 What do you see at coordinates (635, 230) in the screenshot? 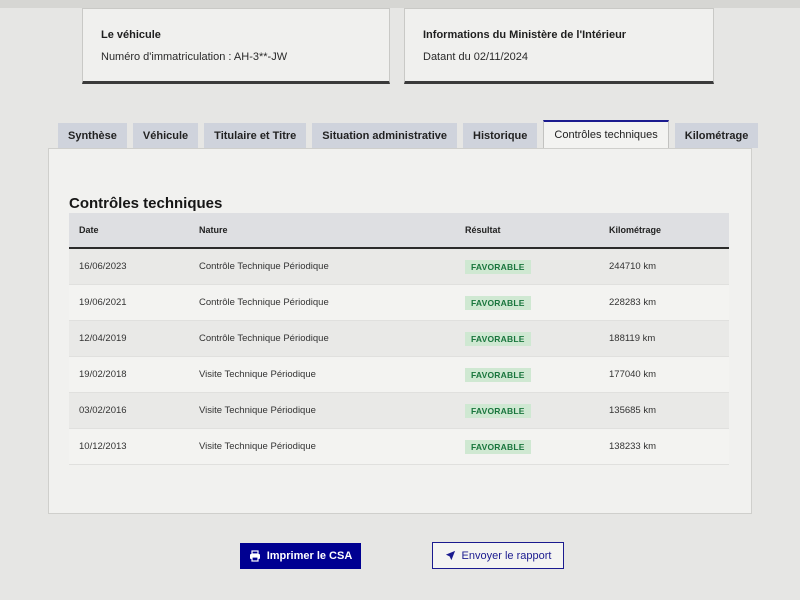
I see `header-mileage: Kilométrage` at bounding box center [635, 230].